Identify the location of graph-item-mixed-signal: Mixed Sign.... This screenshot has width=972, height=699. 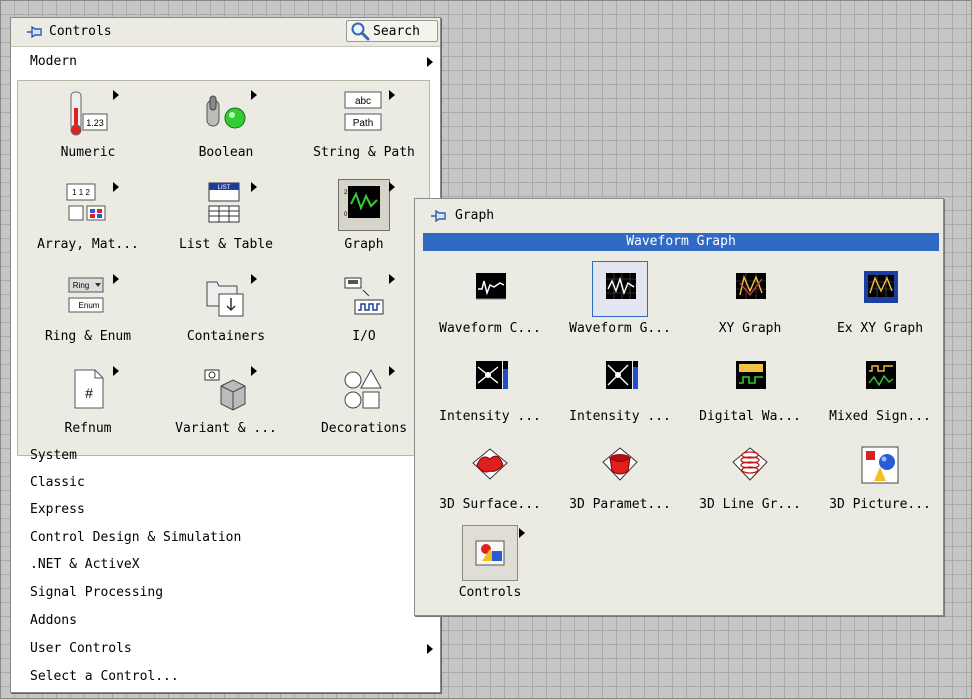
(880, 387).